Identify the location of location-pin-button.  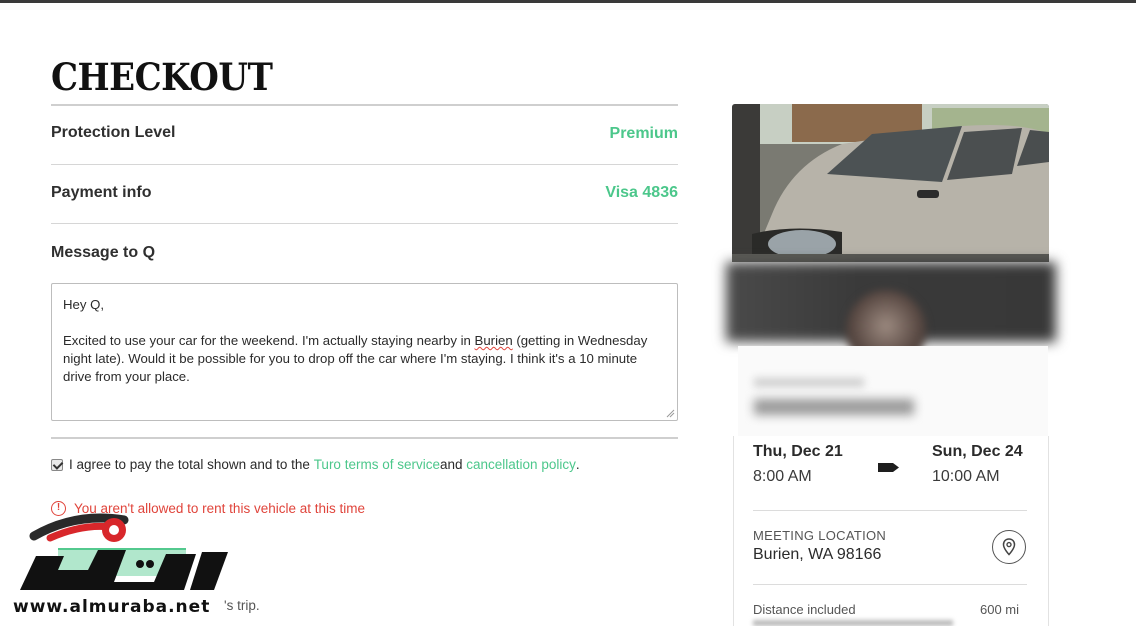
(1009, 547).